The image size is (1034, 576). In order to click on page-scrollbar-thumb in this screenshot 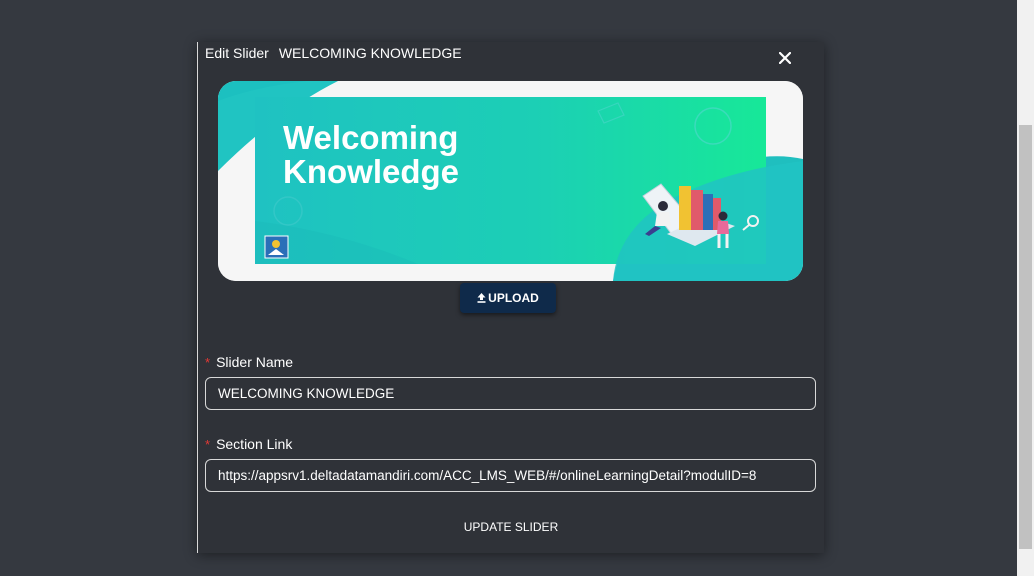, I will do `click(1025, 337)`.